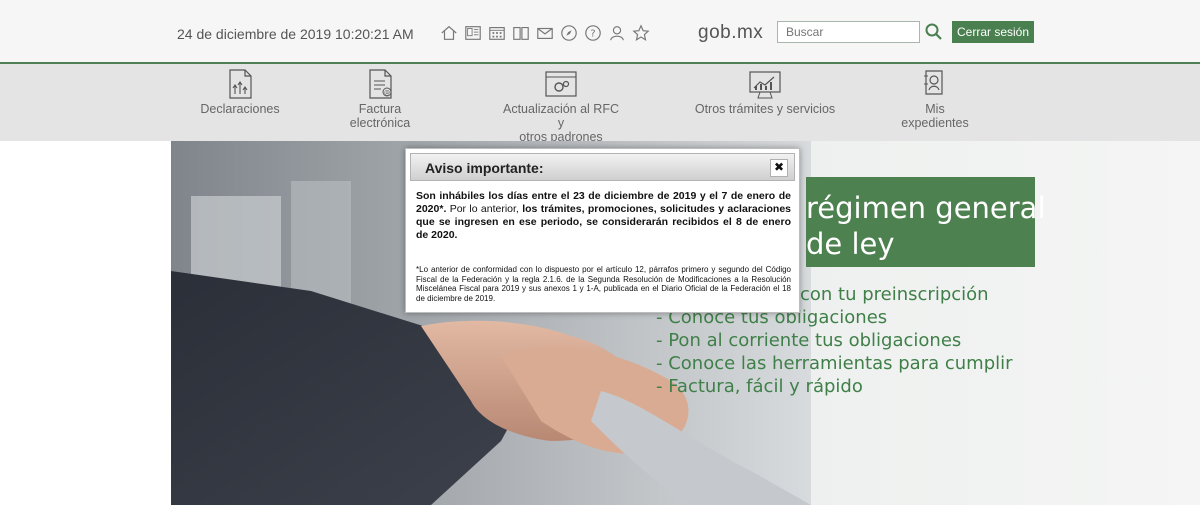 The width and height of the screenshot is (1200, 505). Describe the element at coordinates (765, 109) in the screenshot. I see `nav-label: Otros trámites y servicios` at that location.